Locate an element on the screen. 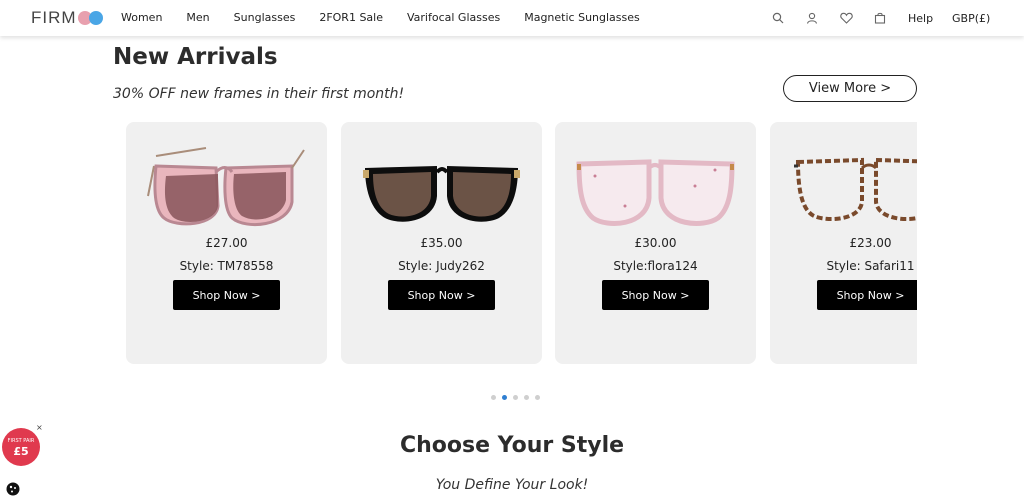  currency-selector: GBP(£) is located at coordinates (971, 18).